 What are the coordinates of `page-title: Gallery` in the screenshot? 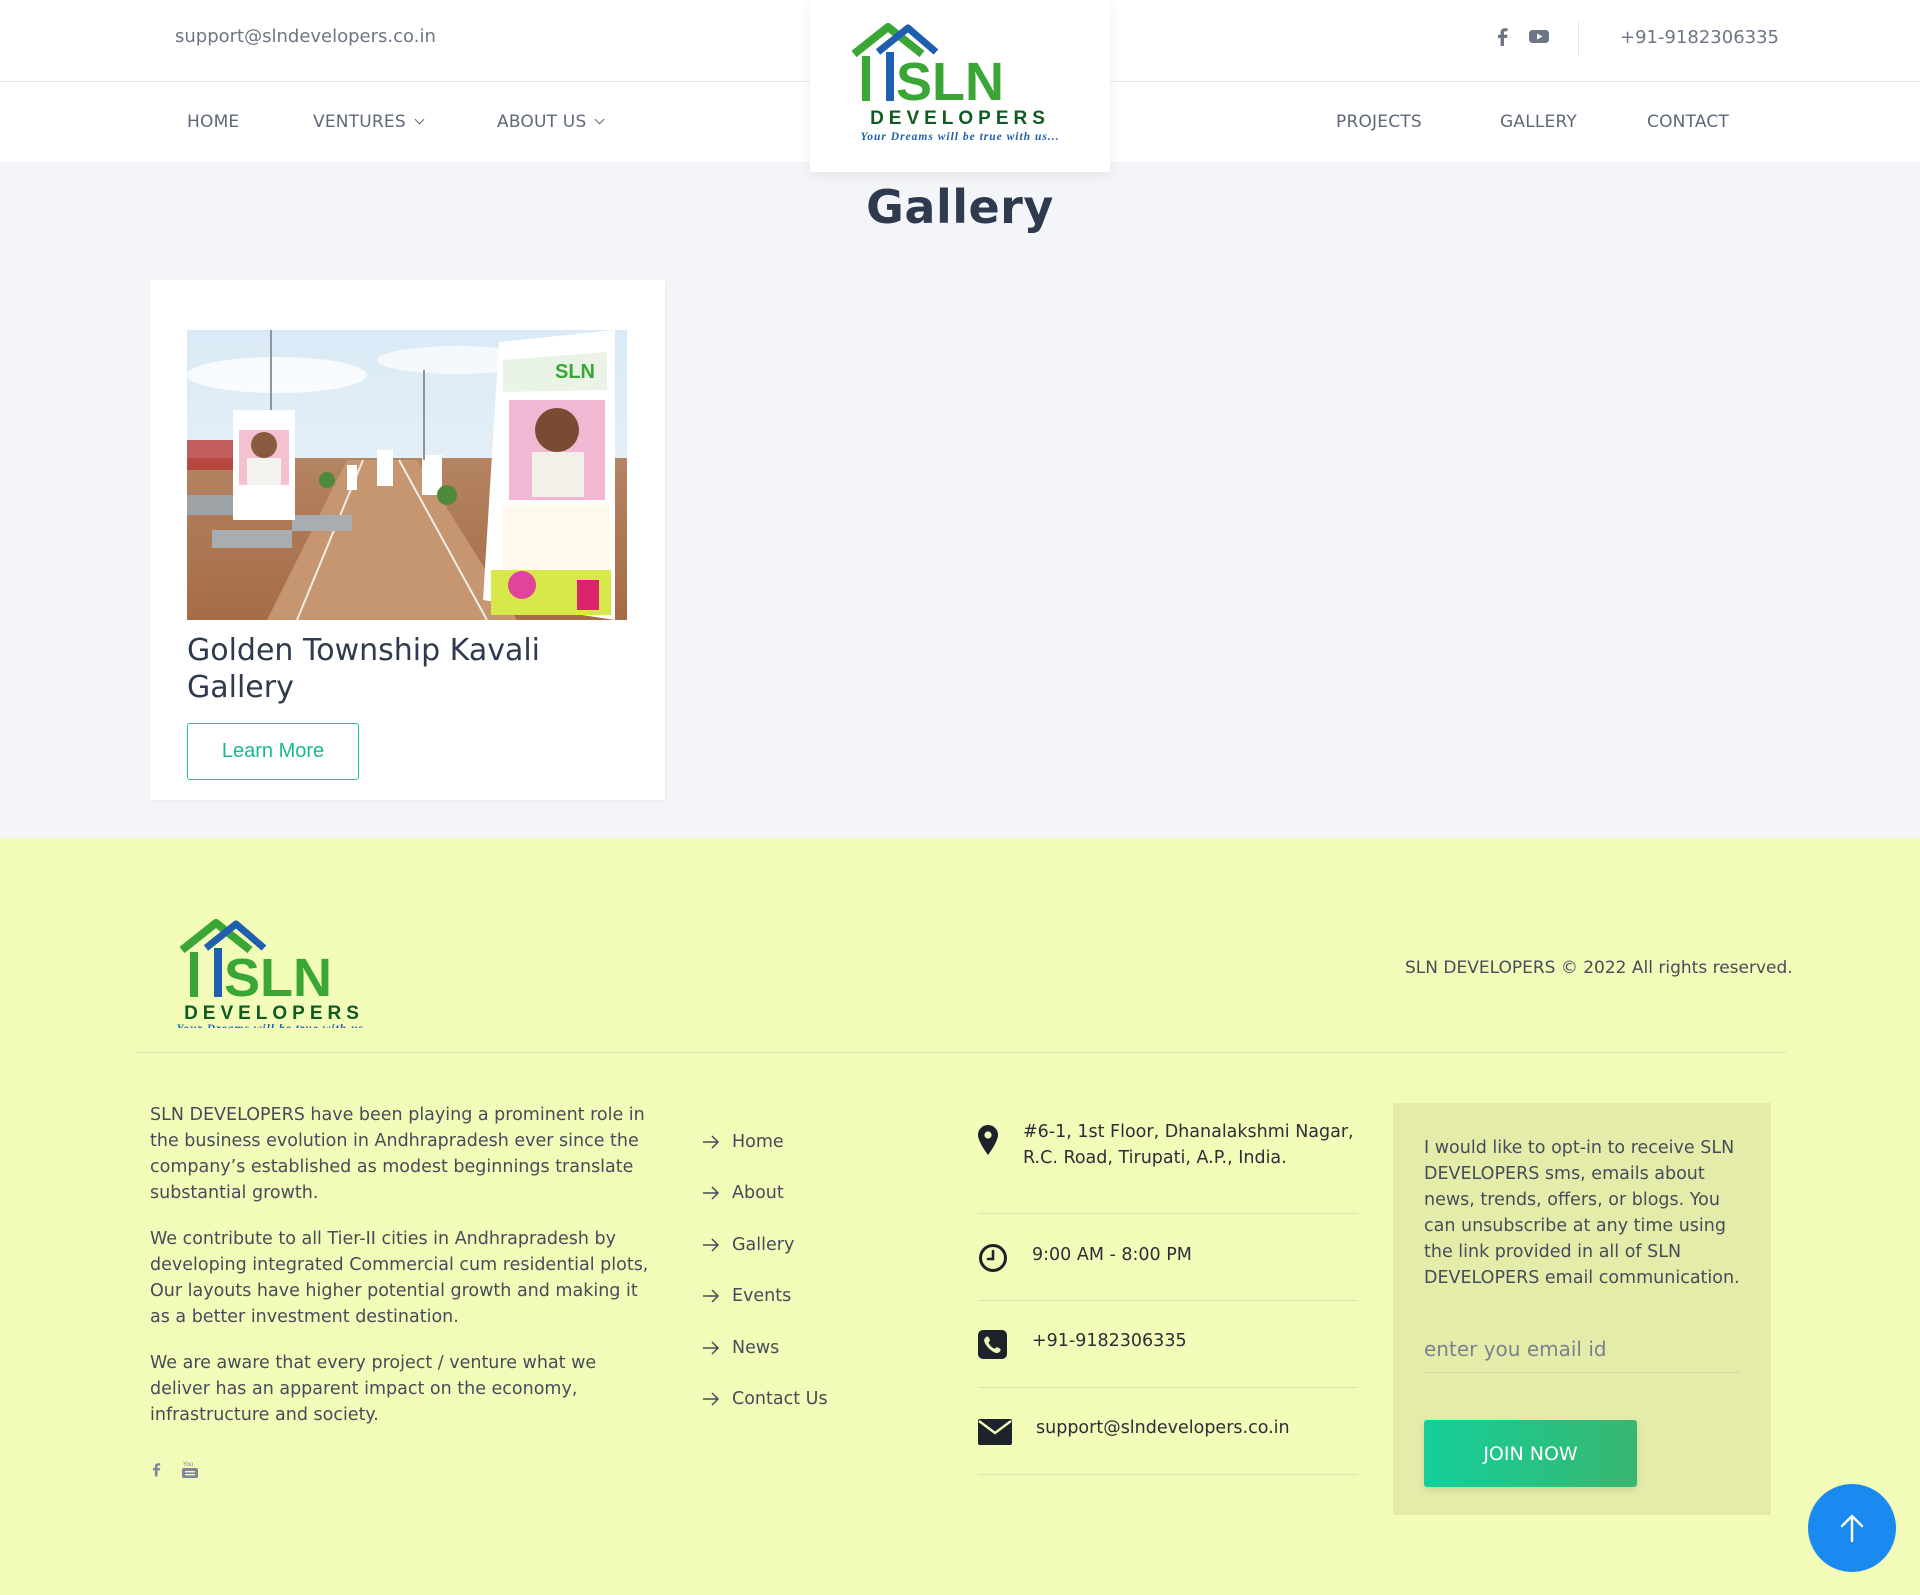 It's located at (960, 207).